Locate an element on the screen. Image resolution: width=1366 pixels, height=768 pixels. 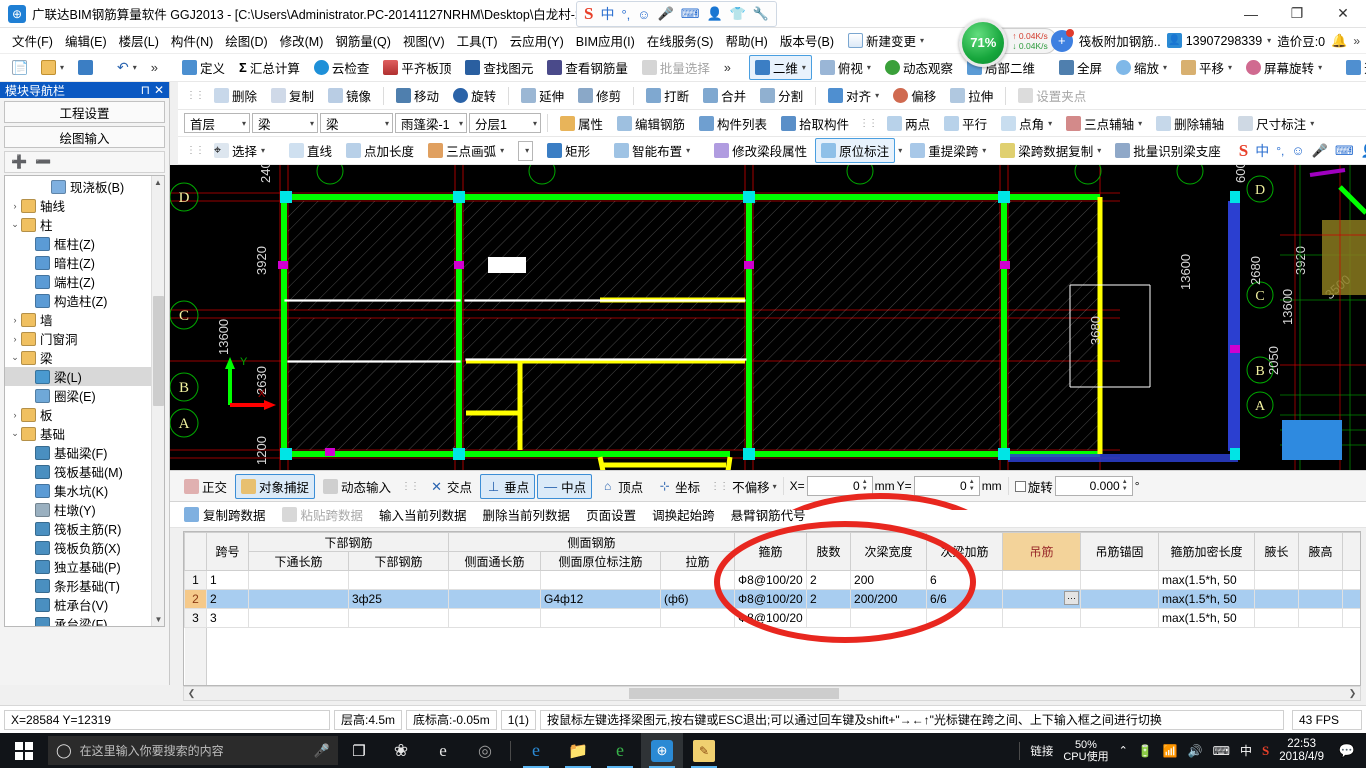
tree-item-20: 独立基础(P) is located at coordinates (84, 566).